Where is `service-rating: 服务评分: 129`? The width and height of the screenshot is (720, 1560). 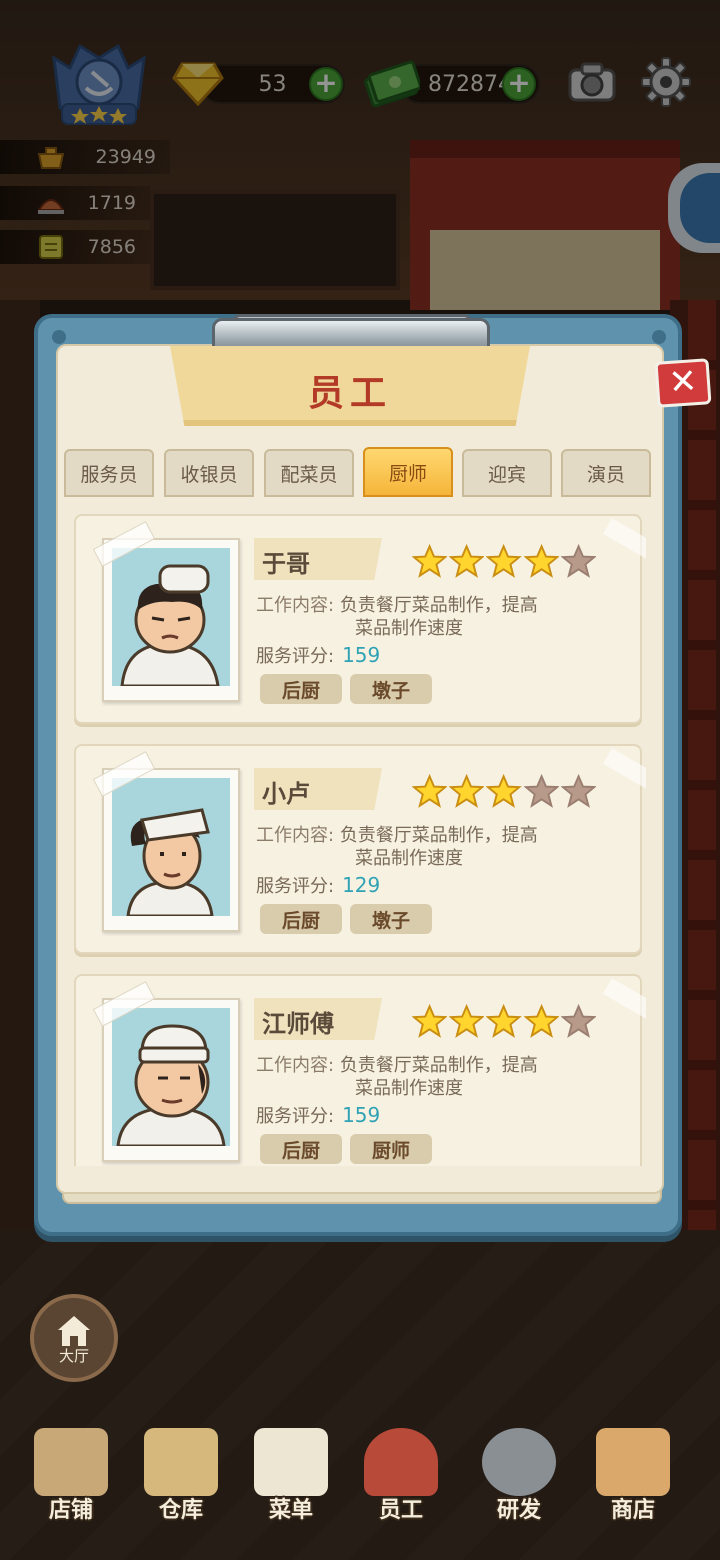
service-rating: 服务评分: 129 is located at coordinates (318, 885).